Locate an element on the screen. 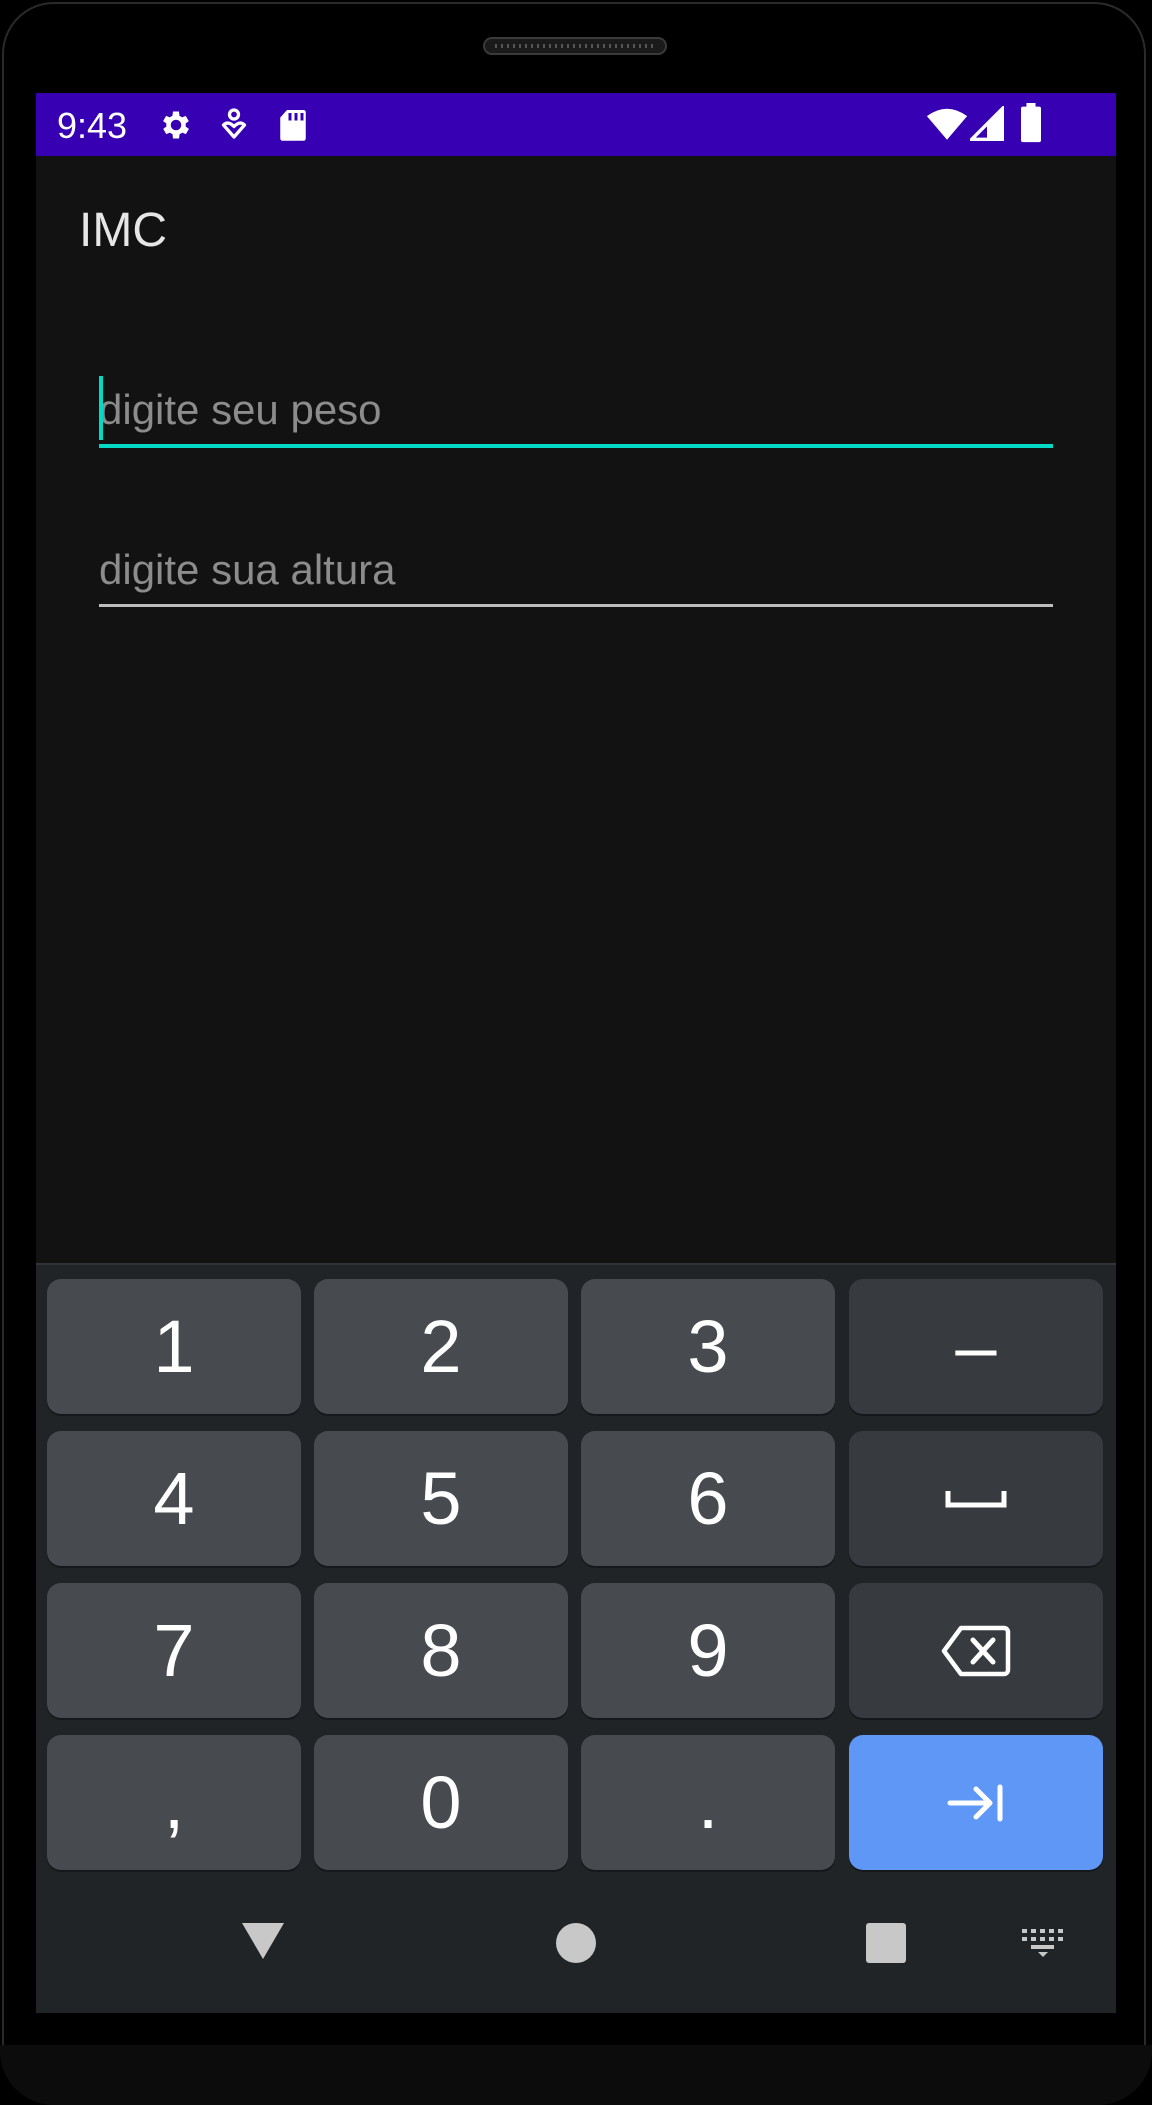 The height and width of the screenshot is (2105, 1152). keyboard-switch-icon is located at coordinates (1043, 1943).